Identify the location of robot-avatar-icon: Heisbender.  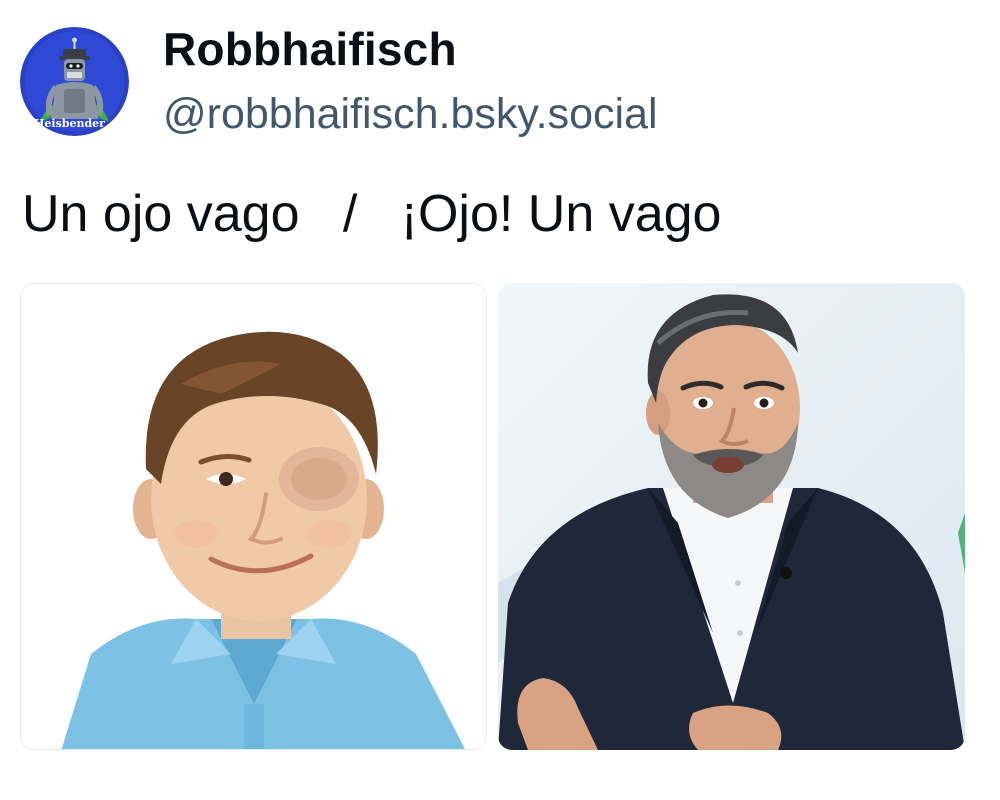
(74, 81).